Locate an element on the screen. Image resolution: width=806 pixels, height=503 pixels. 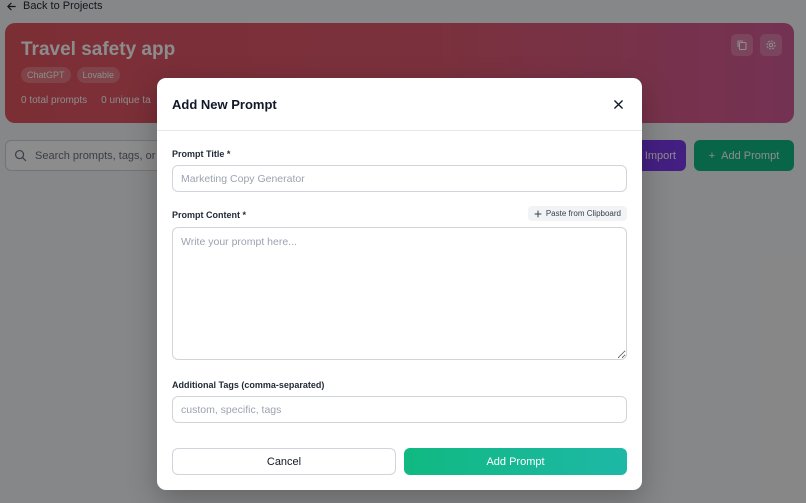
additional-tags-label: Additional Tags (comma-separated) is located at coordinates (248, 385).